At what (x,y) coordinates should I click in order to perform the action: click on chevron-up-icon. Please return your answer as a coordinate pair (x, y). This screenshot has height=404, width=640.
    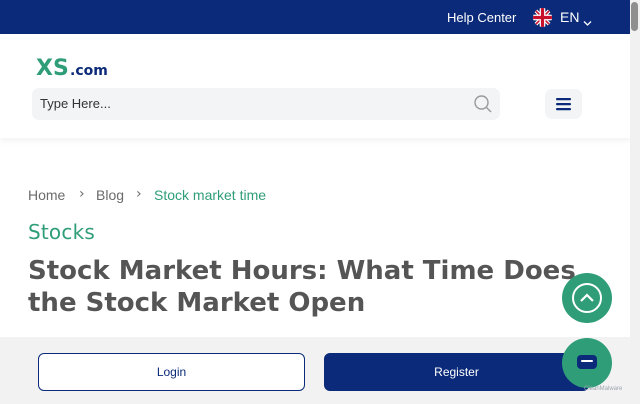
    Looking at the image, I should click on (587, 298).